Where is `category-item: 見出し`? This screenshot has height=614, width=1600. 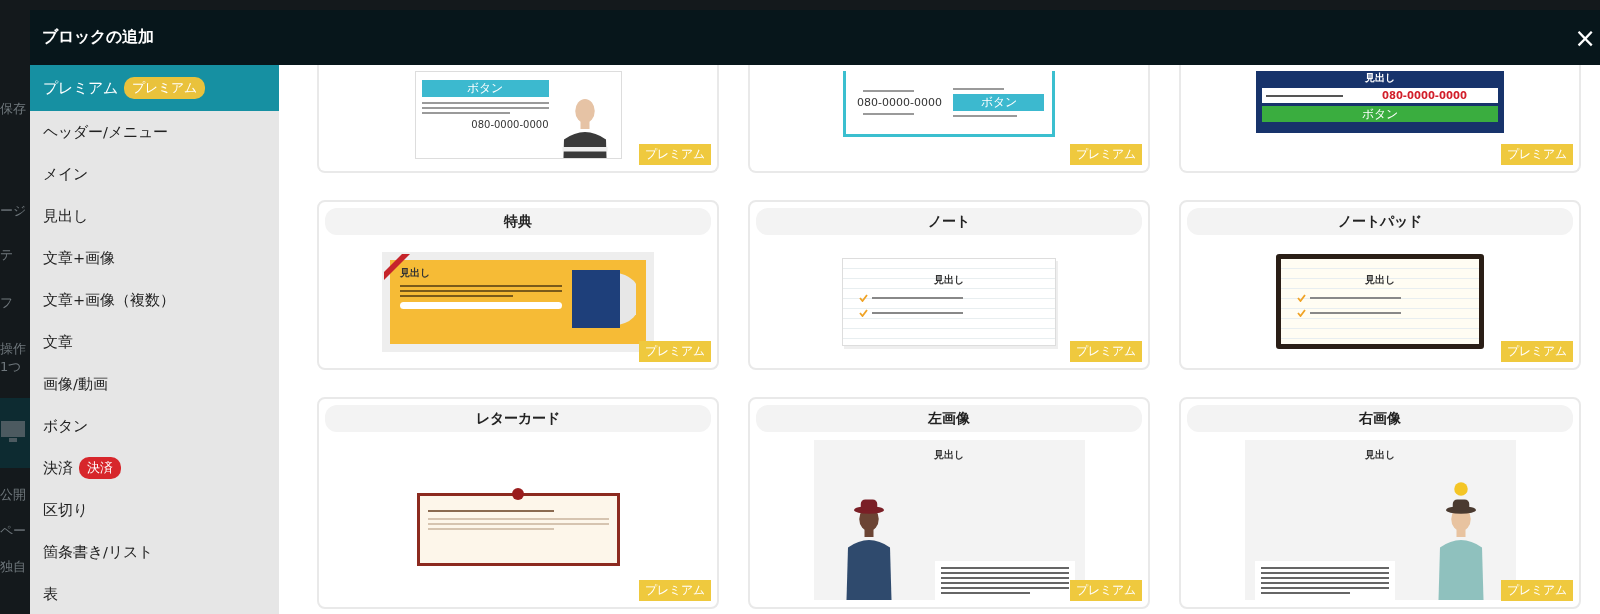
category-item: 見出し is located at coordinates (154, 216).